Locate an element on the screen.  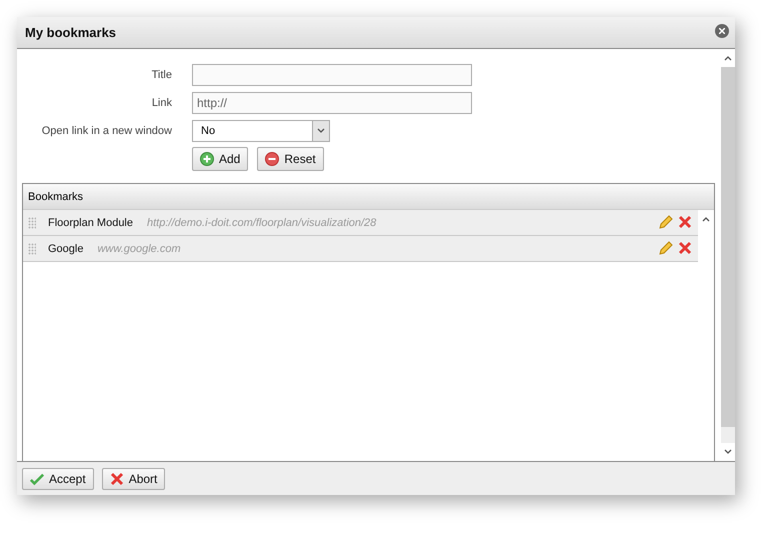
bookmark-title: Floorplan Module is located at coordinates (90, 222).